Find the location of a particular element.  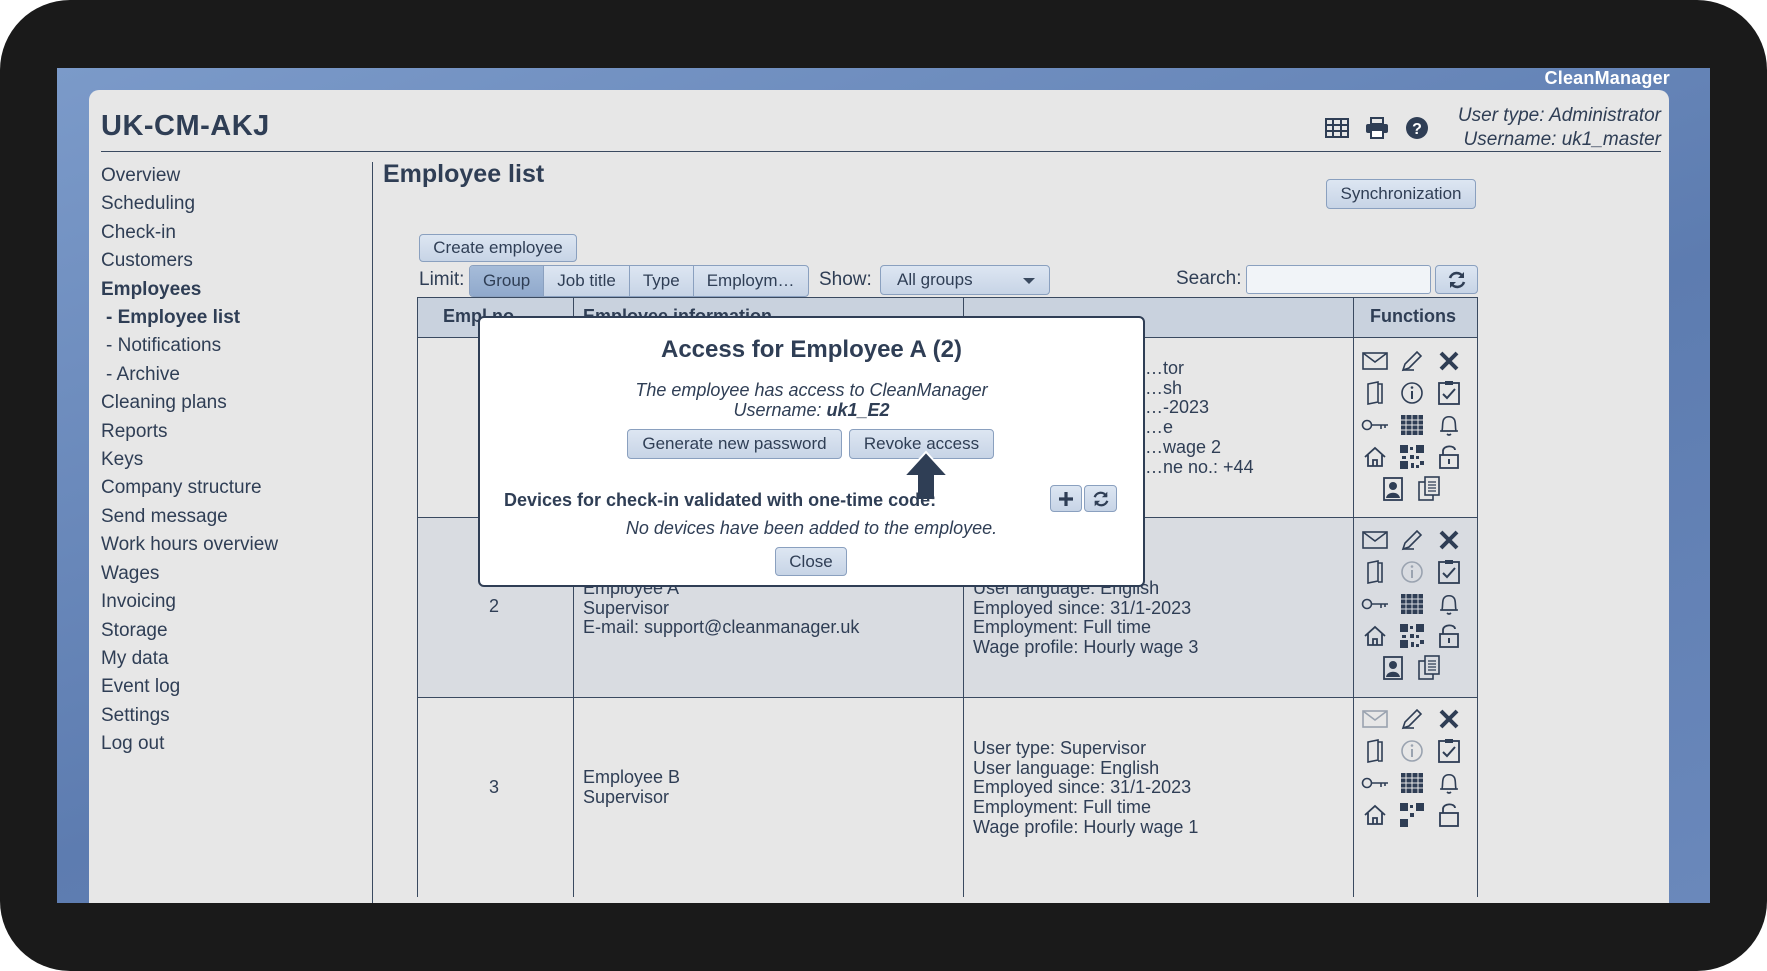

app-title: UK-CM-AKJ is located at coordinates (185, 126).